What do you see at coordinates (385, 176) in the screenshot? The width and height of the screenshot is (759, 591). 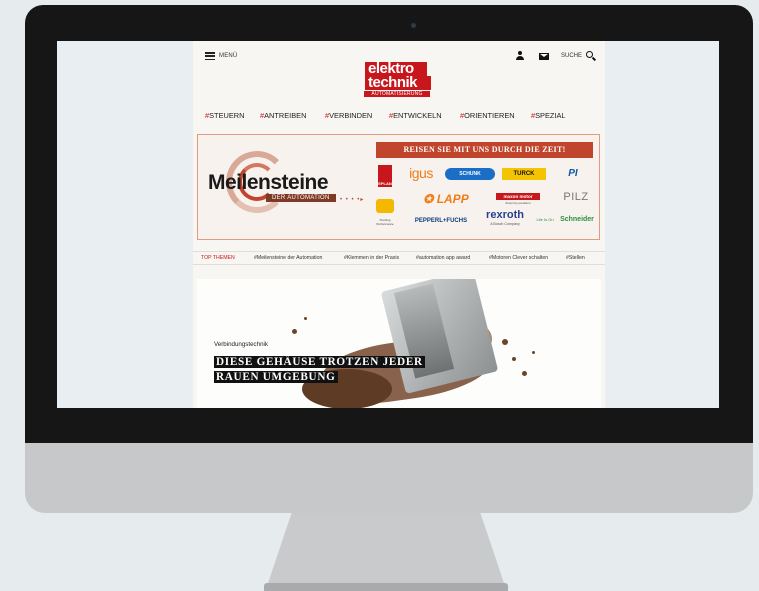 I see `brand-logo-eplan: EPLAN` at bounding box center [385, 176].